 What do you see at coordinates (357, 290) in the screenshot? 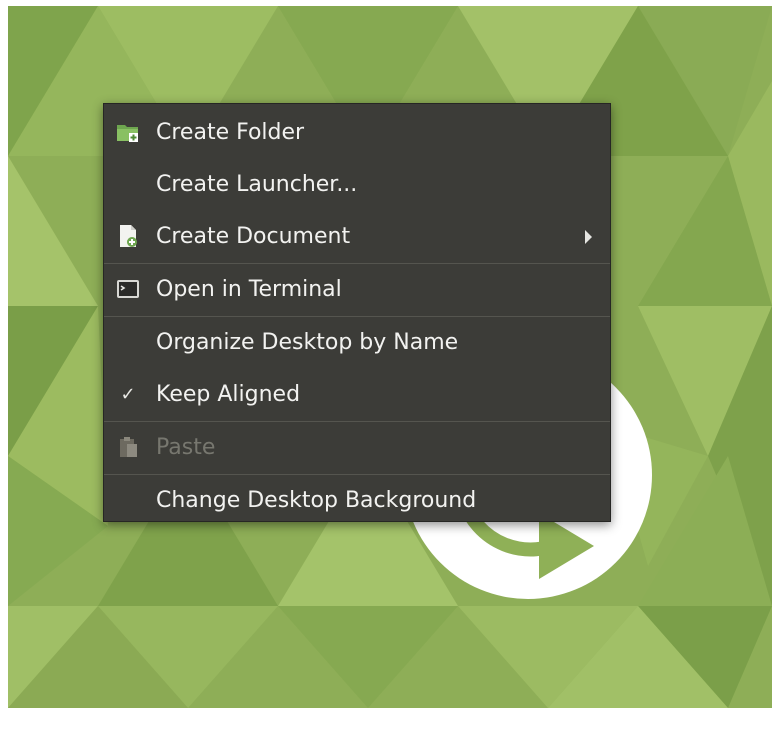
I see `menu-item-open-in-terminal: Open in Terminal` at bounding box center [357, 290].